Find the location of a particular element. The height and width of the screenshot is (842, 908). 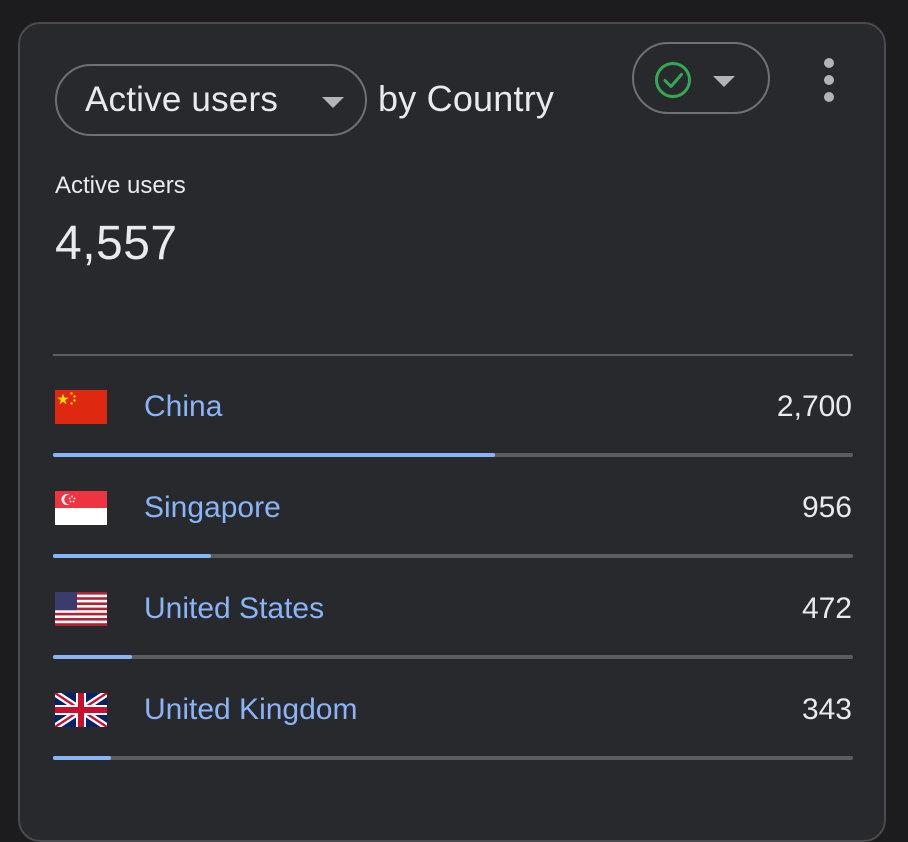

row-value: 2,700 is located at coordinates (814, 406).